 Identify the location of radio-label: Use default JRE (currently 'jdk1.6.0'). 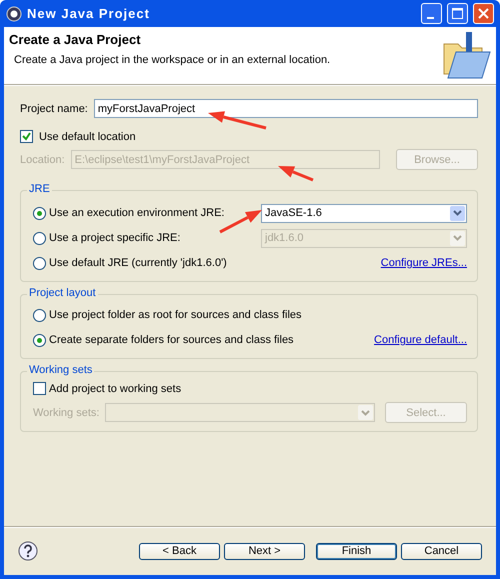
(138, 263).